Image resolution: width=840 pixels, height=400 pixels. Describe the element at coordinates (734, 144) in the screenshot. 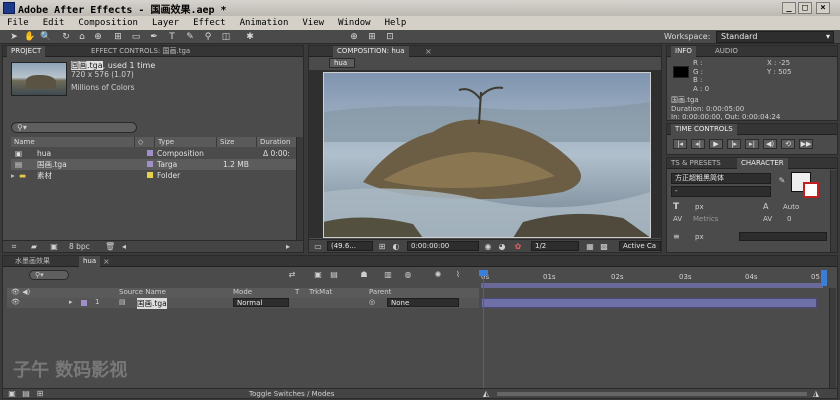

I see `next-frame-button: |▸` at that location.